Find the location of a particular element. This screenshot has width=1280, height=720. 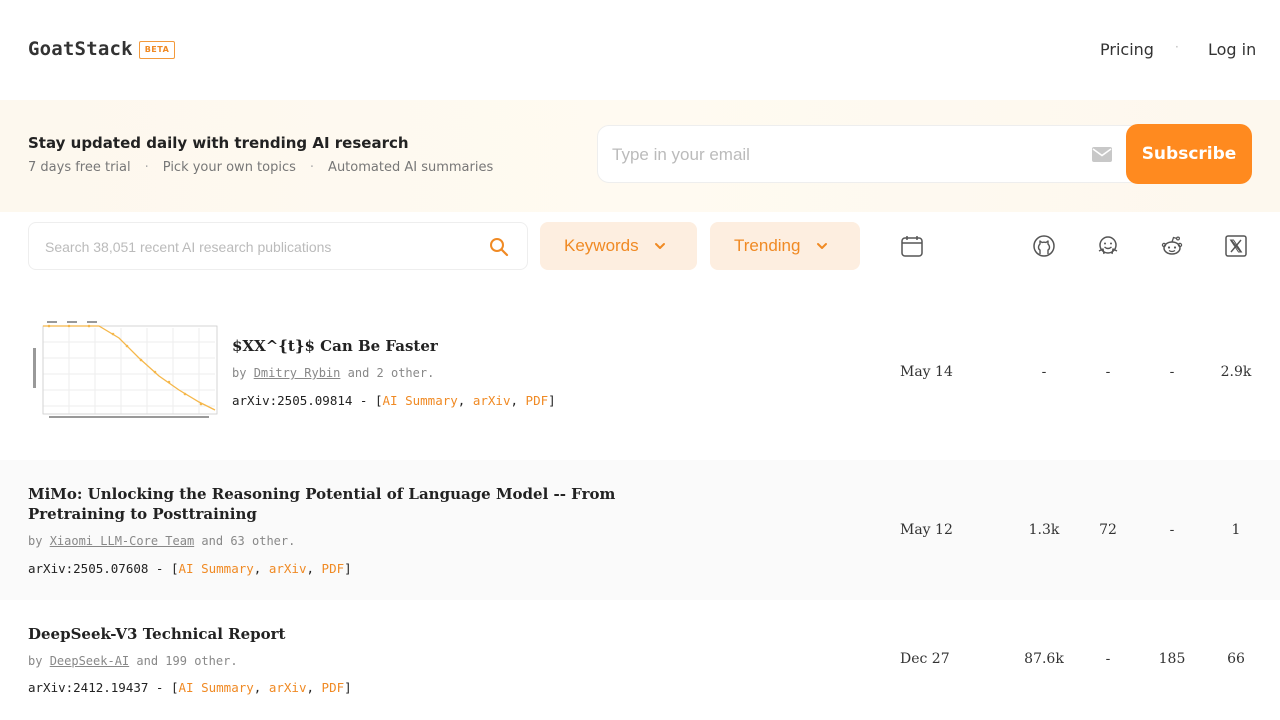

feature-item: 7 days free trial is located at coordinates (79, 167).